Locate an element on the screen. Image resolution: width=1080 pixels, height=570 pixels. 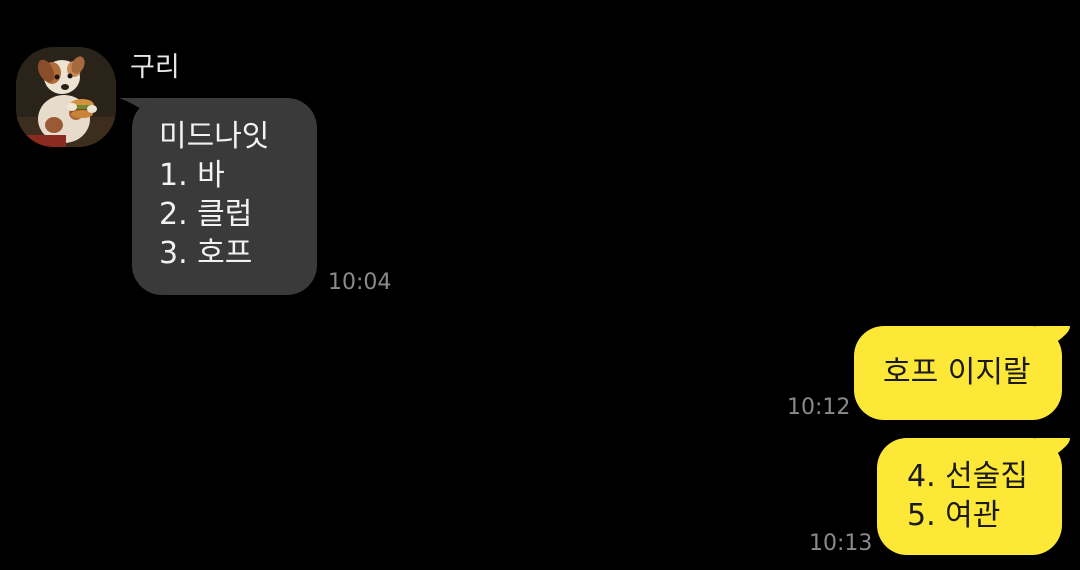
message-line: 미드나잇 is located at coordinates (214, 136).